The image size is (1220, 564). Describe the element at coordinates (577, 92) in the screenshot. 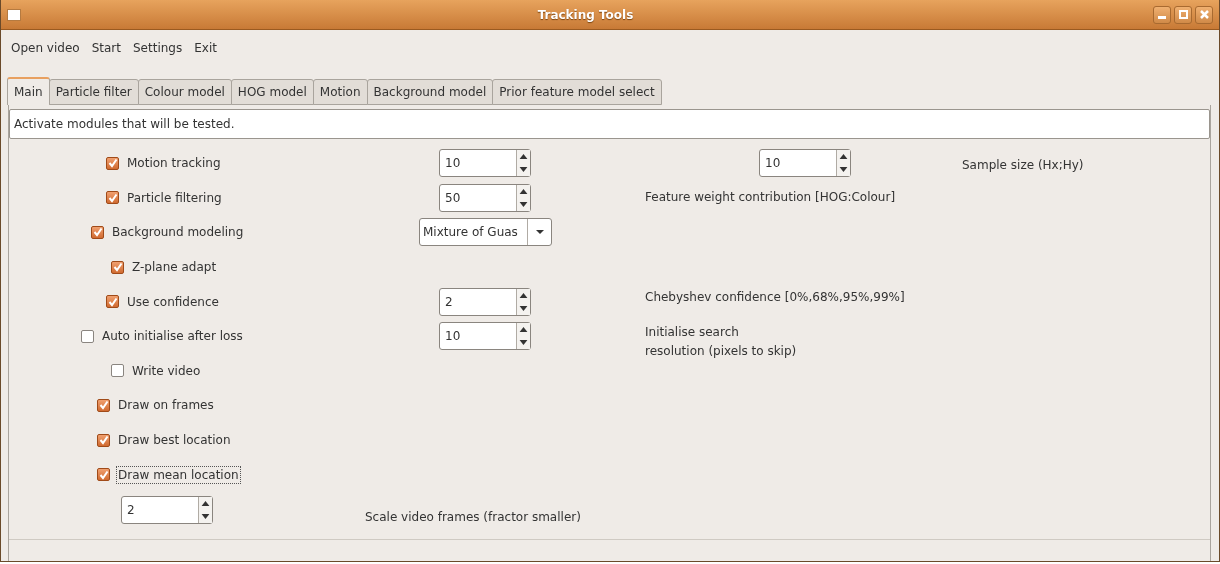

I see `tab: Prior feature model select` at that location.